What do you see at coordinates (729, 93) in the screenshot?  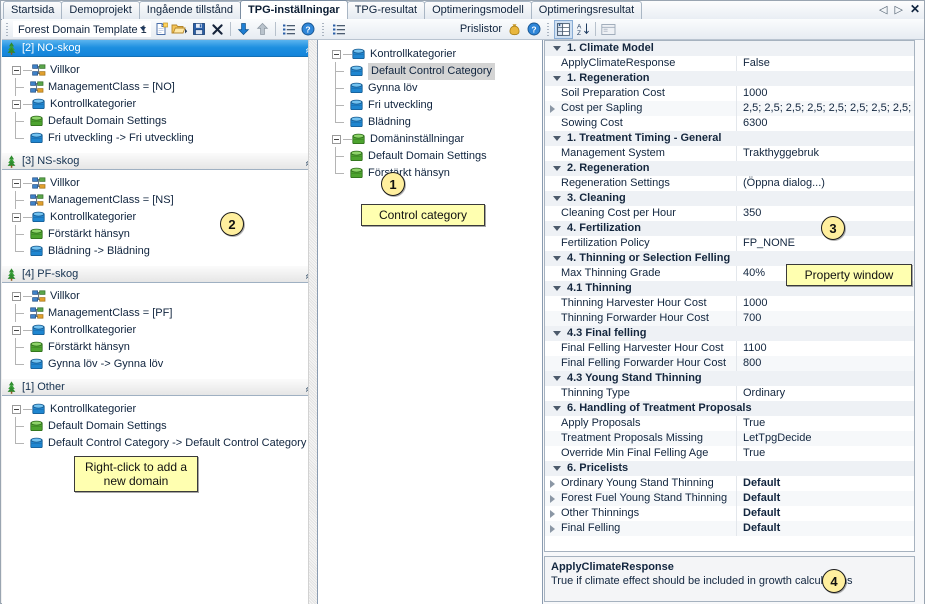 I see `property-row: Soil Preparation Cost 1000` at bounding box center [729, 93].